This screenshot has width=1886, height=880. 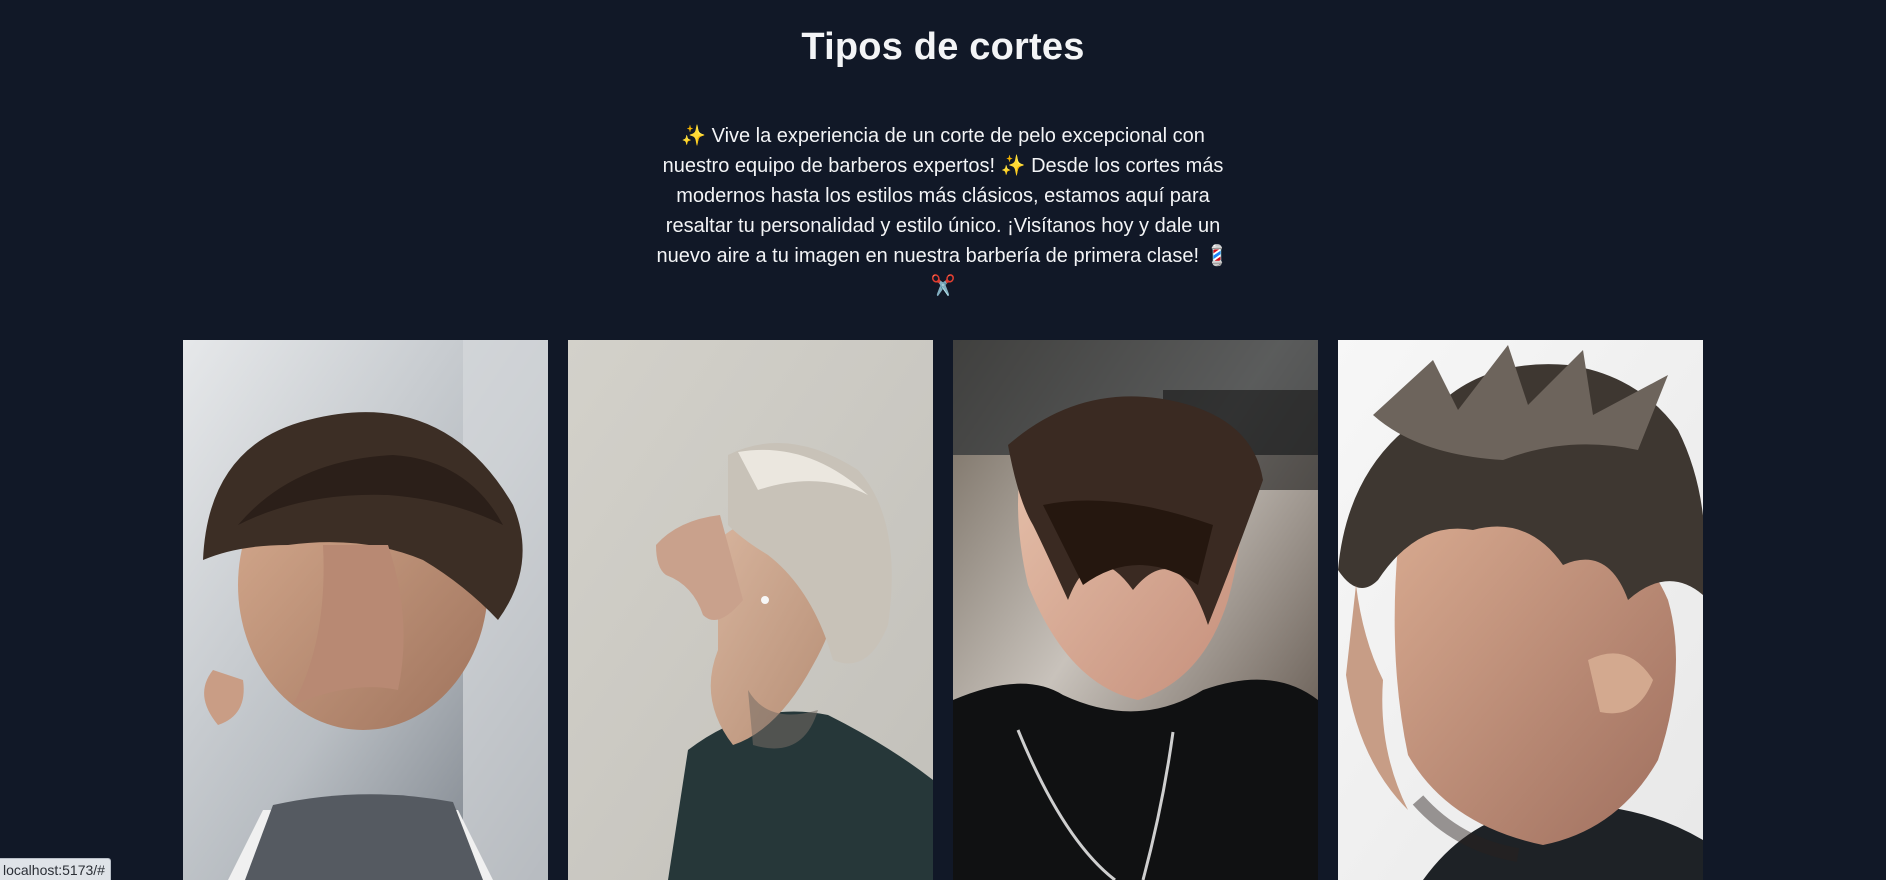 I want to click on browser-status-url: localhost:5173/#, so click(x=55, y=869).